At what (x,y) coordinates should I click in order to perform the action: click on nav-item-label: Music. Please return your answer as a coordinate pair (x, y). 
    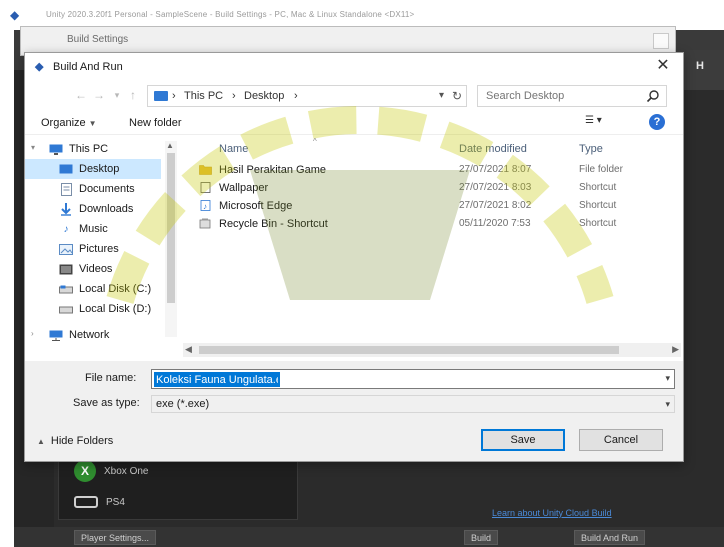
    Looking at the image, I should click on (93, 229).